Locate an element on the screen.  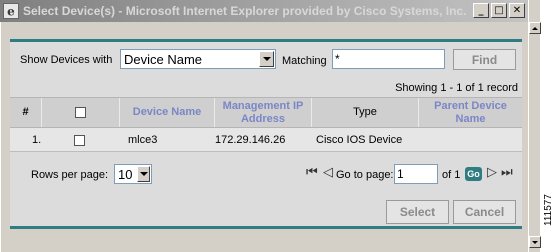
matching-input: * is located at coordinates (388, 59).